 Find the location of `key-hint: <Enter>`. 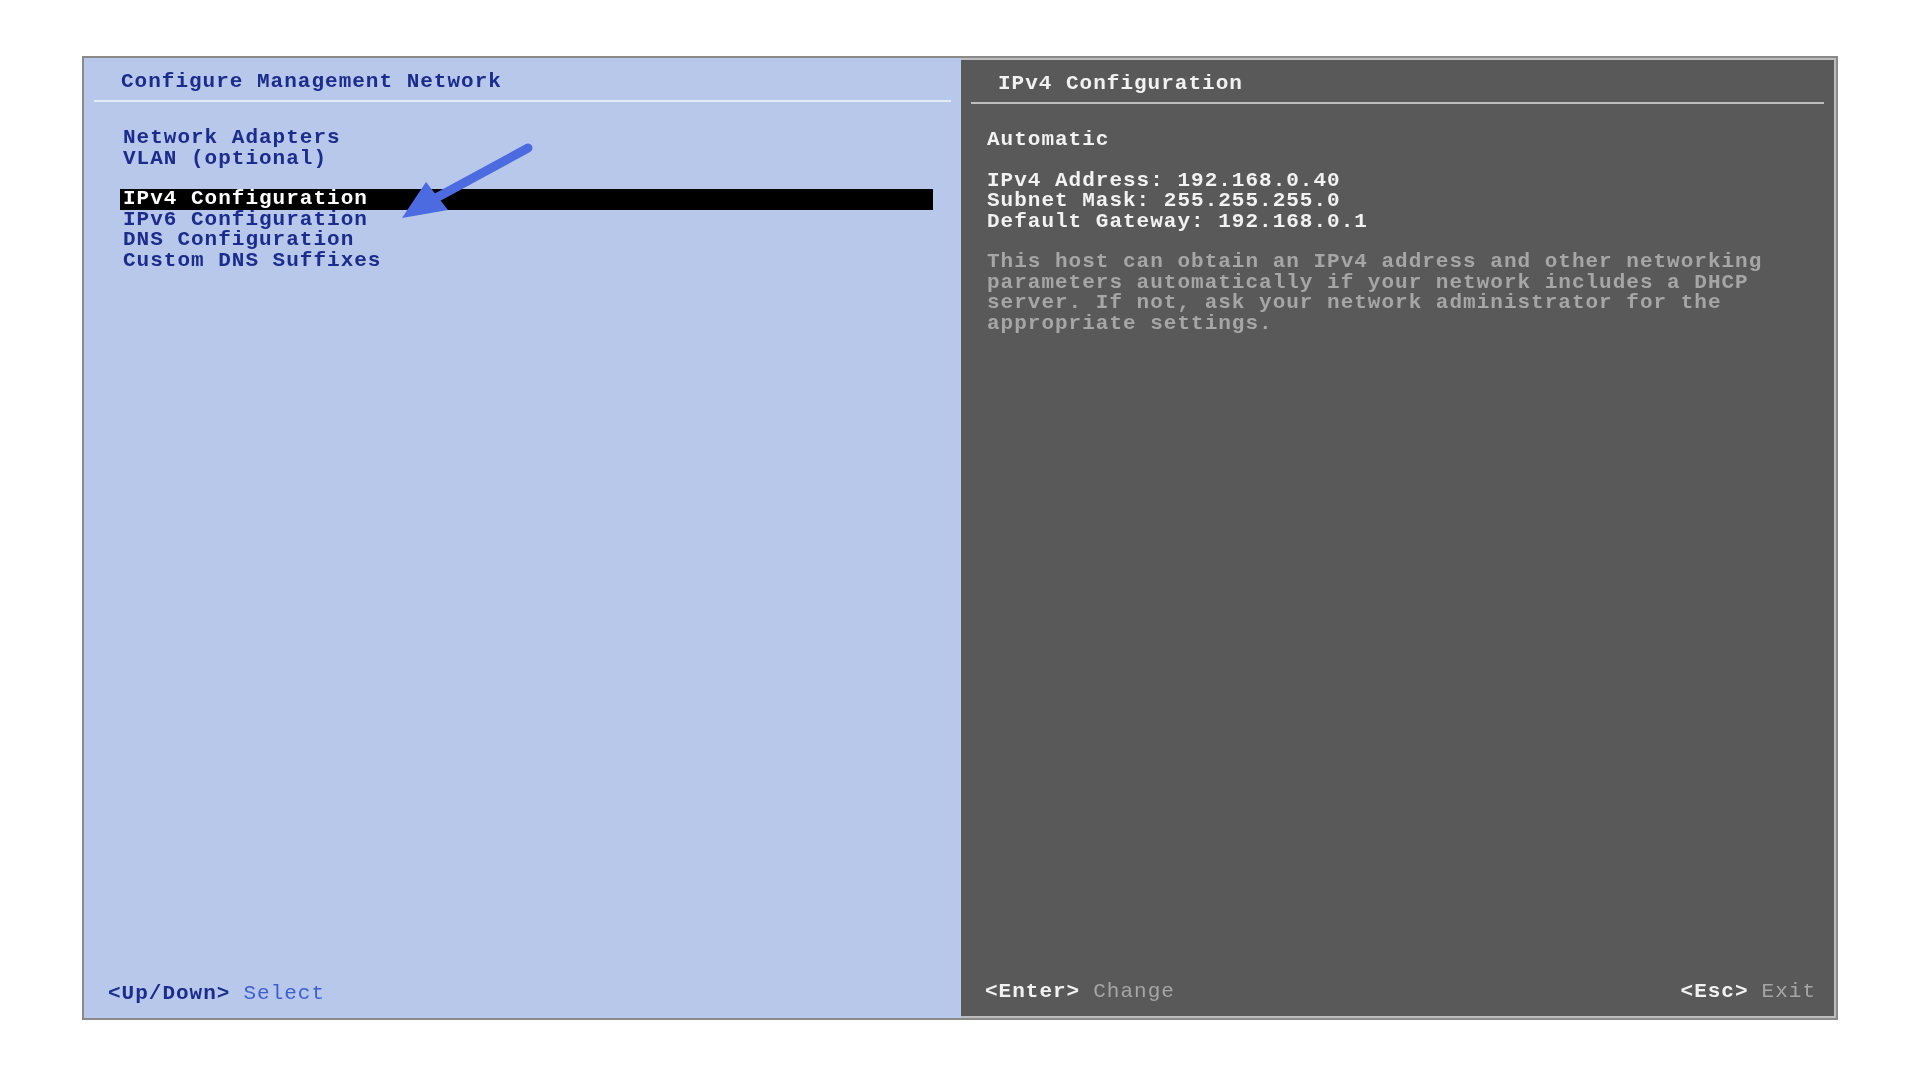

key-hint: <Enter> is located at coordinates (1033, 992).